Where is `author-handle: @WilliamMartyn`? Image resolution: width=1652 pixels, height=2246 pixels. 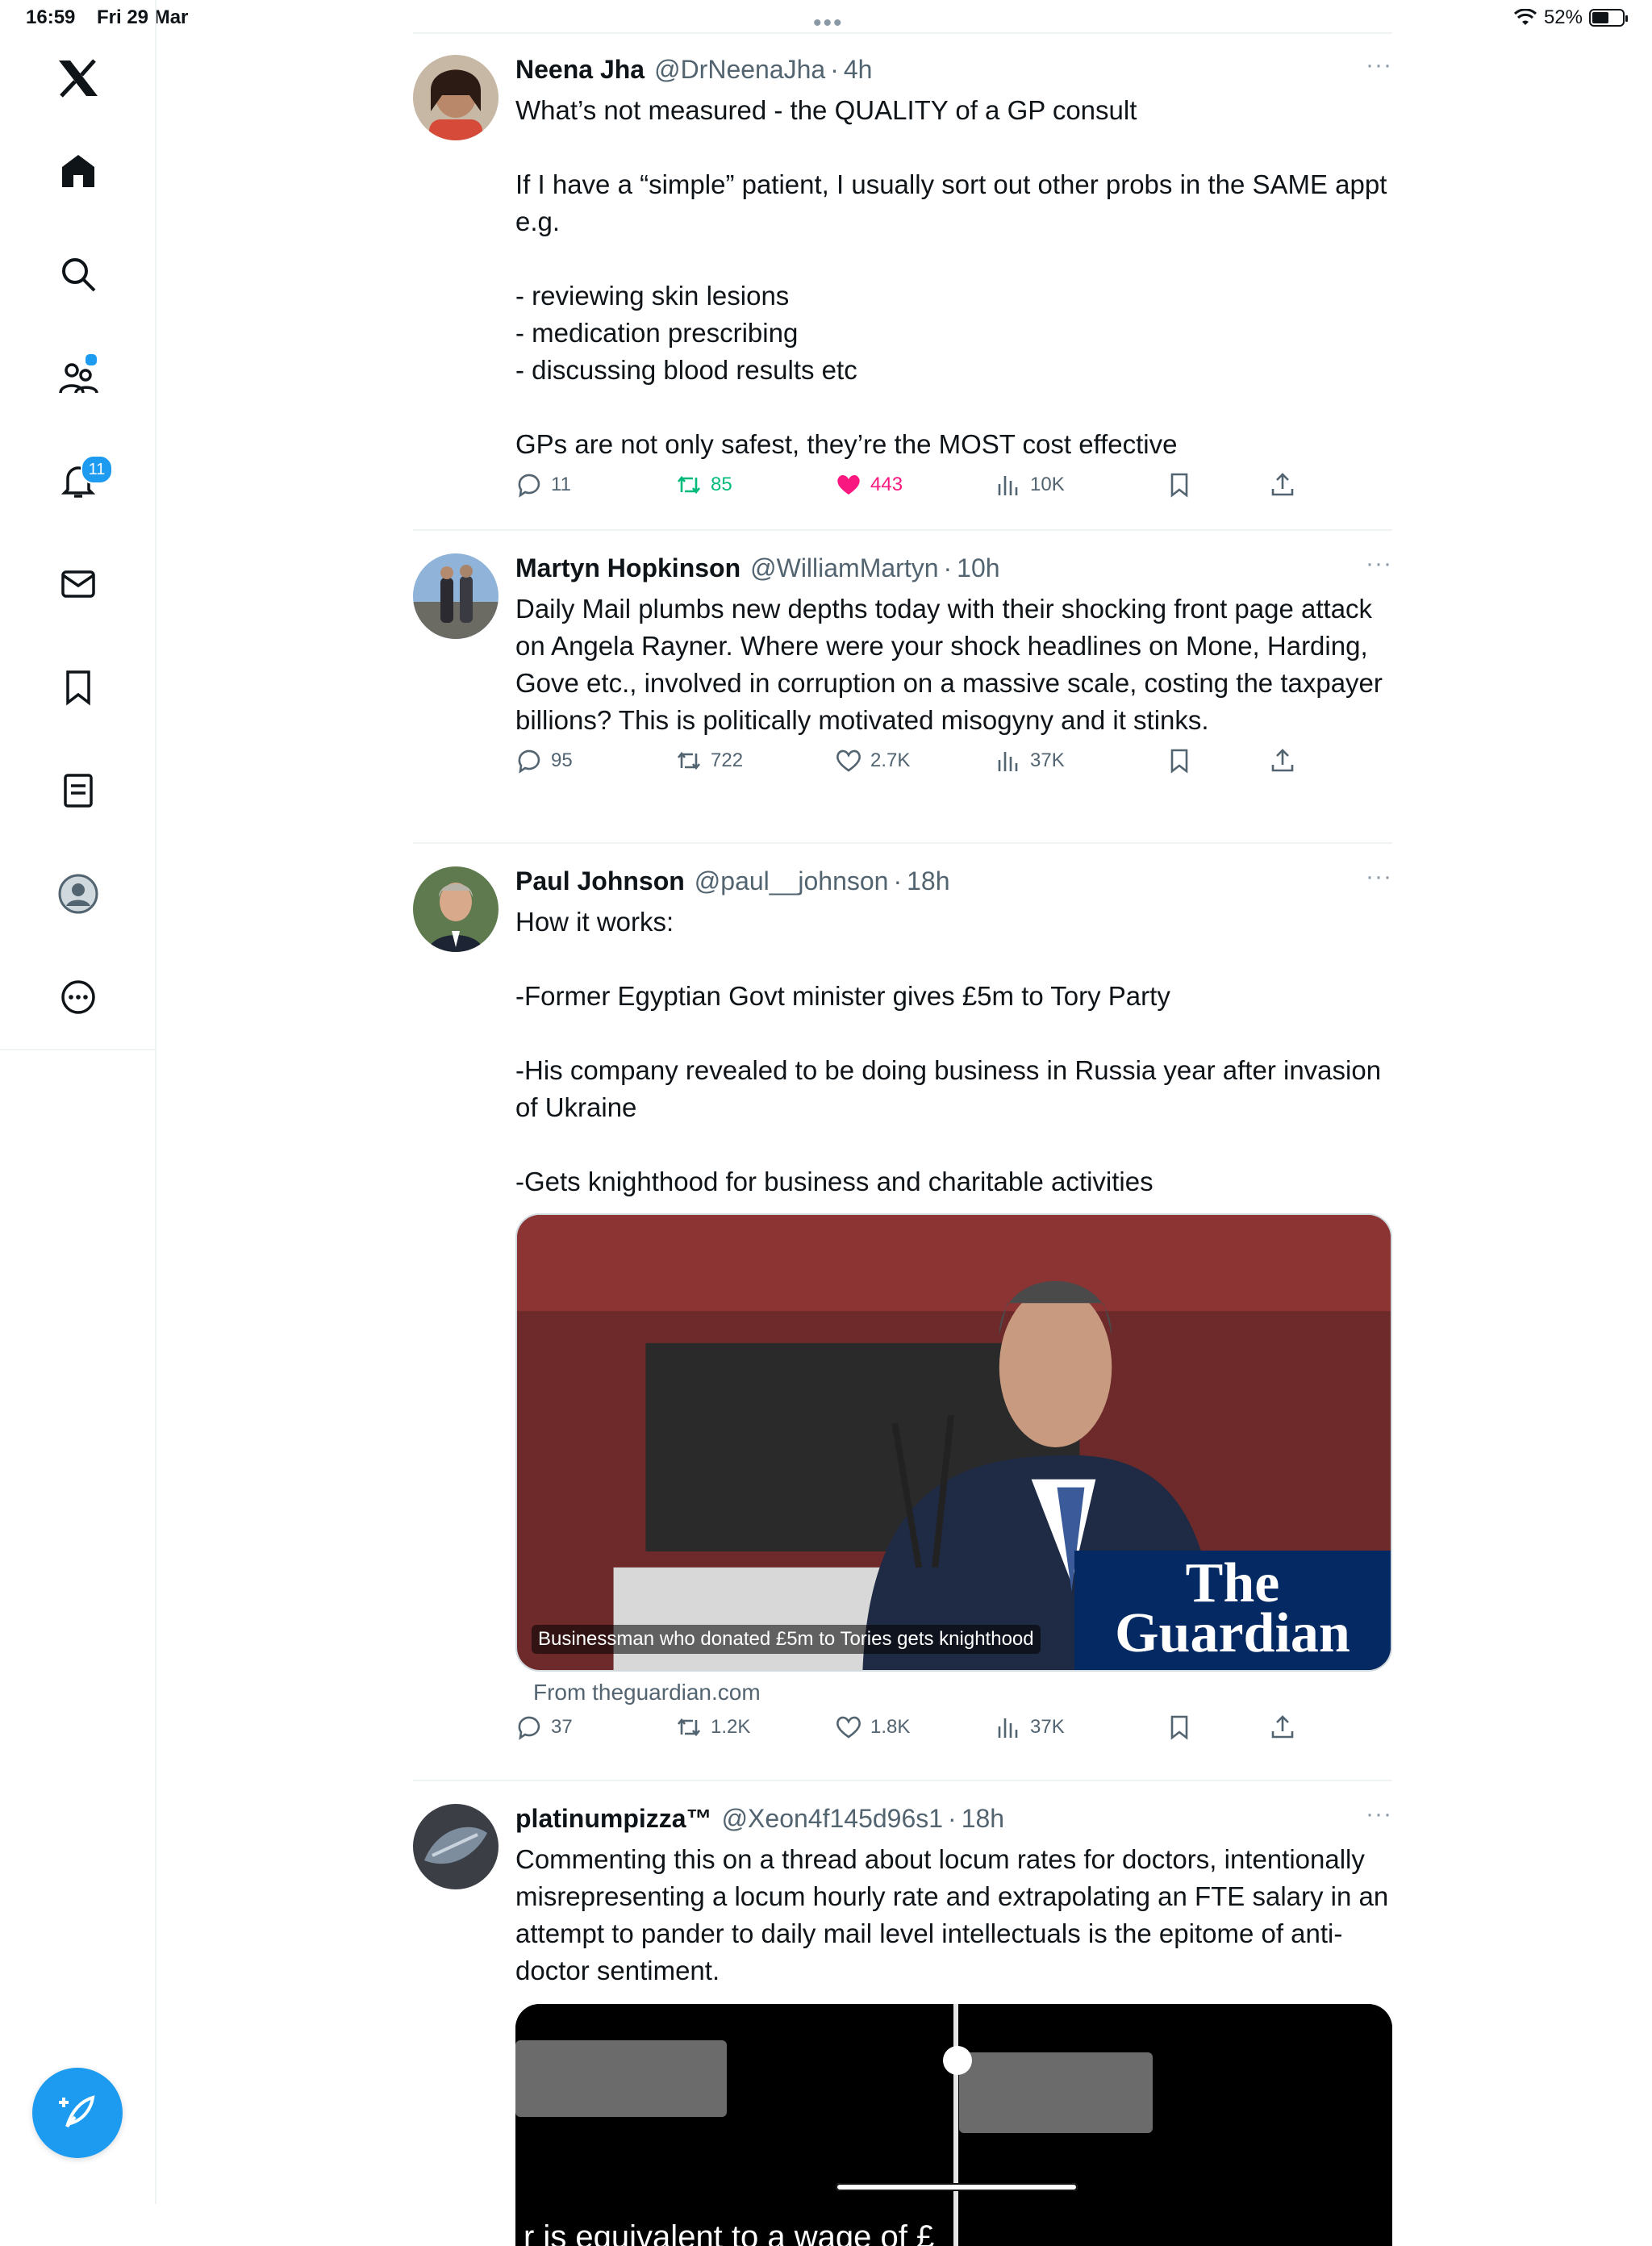 author-handle: @WilliamMartyn is located at coordinates (844, 568).